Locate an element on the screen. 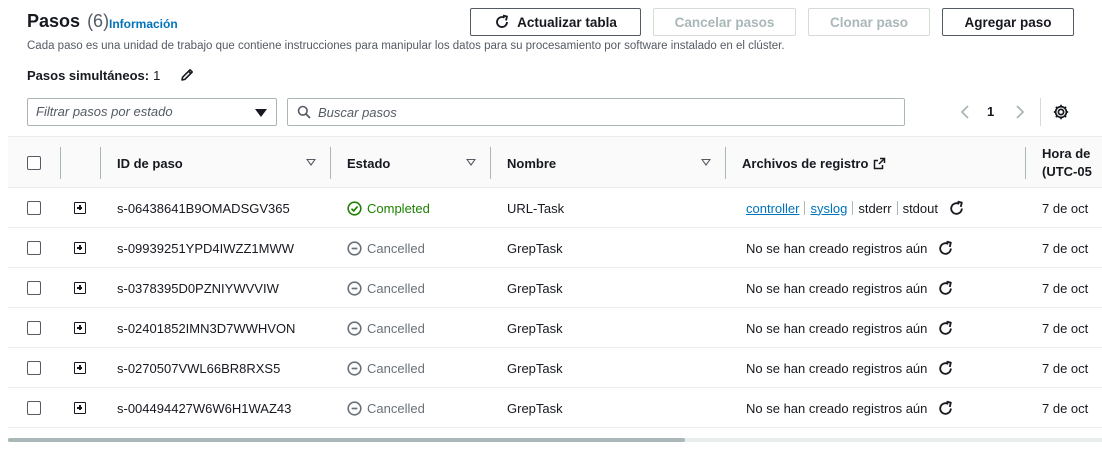 This screenshot has width=1102, height=451. step-logs: controller syslog stderr stdout is located at coordinates (855, 208).